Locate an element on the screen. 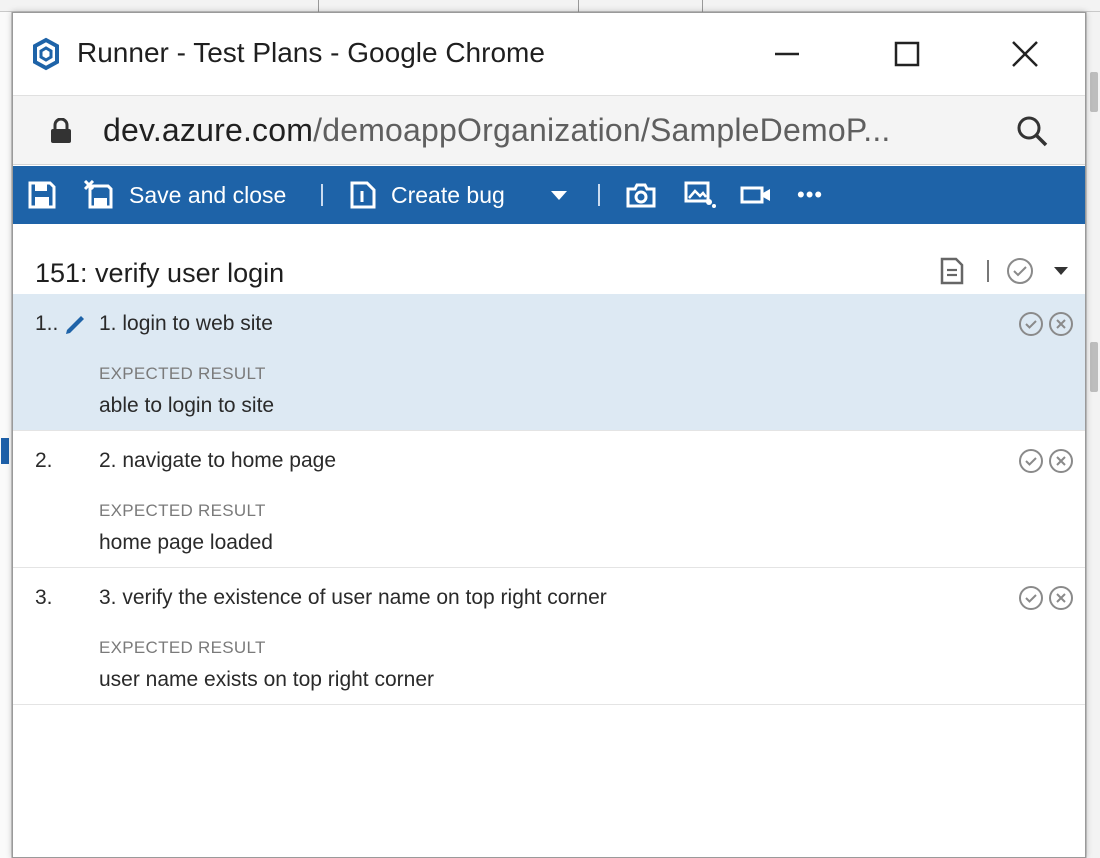  more-options-button: ••• is located at coordinates (810, 195).